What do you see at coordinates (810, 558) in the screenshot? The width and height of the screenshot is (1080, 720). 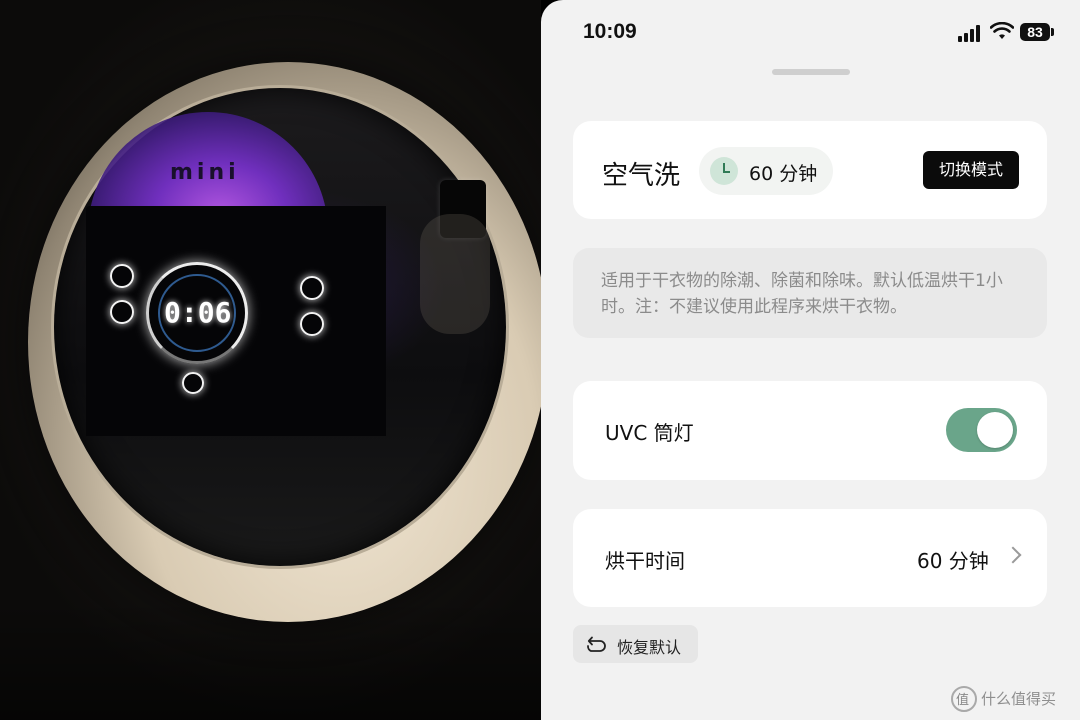 I see `dry-time-row: 烘干时间 60 分钟` at bounding box center [810, 558].